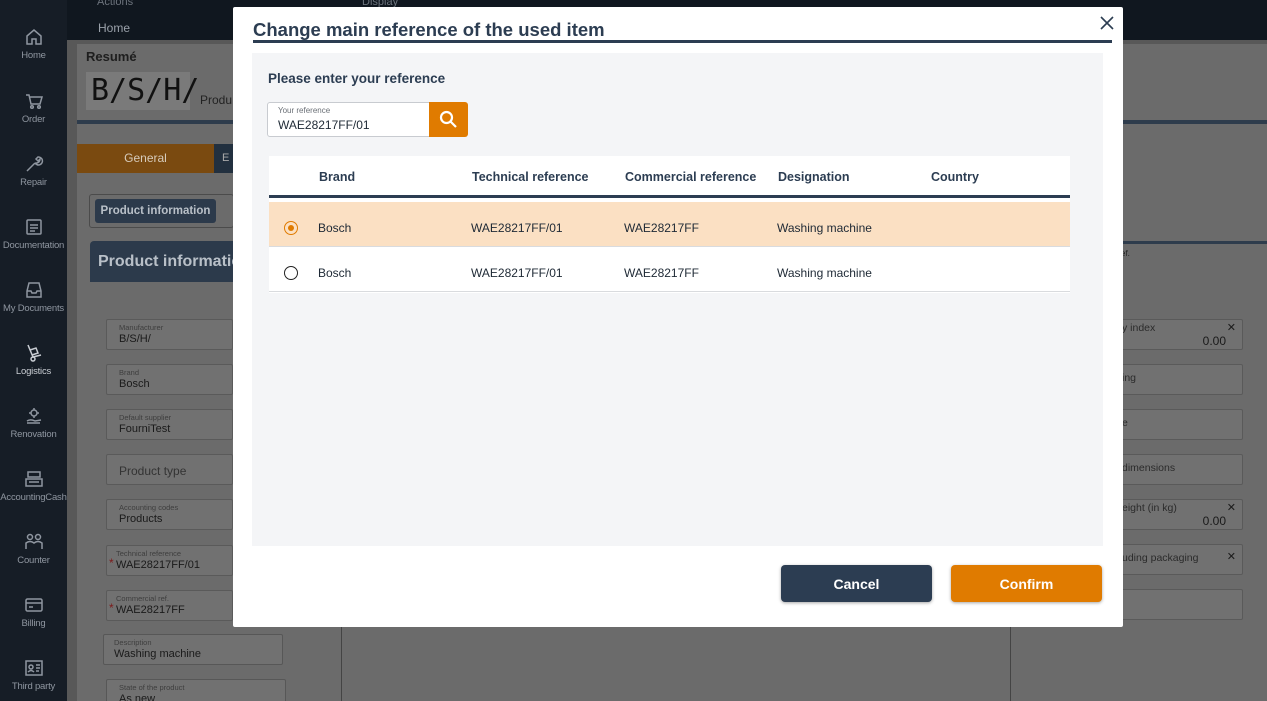  I want to click on right-field: ing, so click(1182, 379).